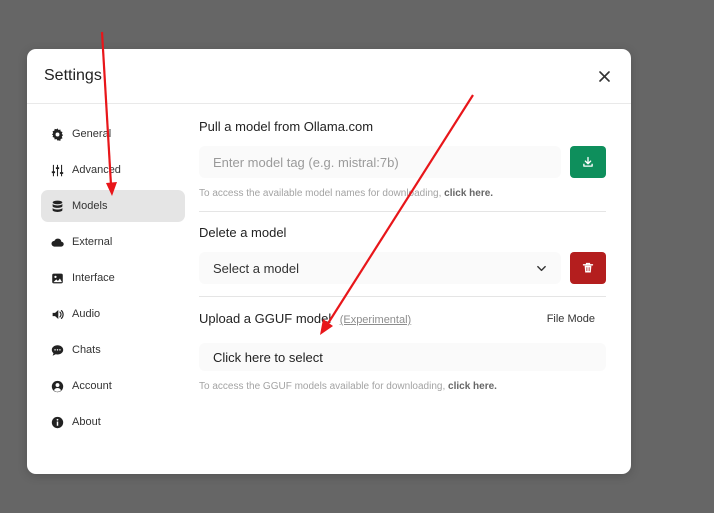 This screenshot has height=513, width=714. What do you see at coordinates (380, 162) in the screenshot?
I see `model-tag-input` at bounding box center [380, 162].